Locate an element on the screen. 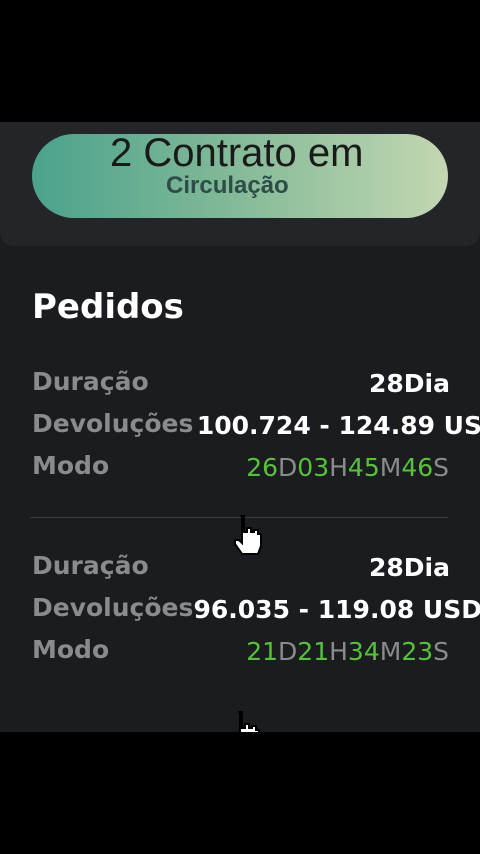 The width and height of the screenshot is (480, 854). timer-days: 21 is located at coordinates (262, 651).